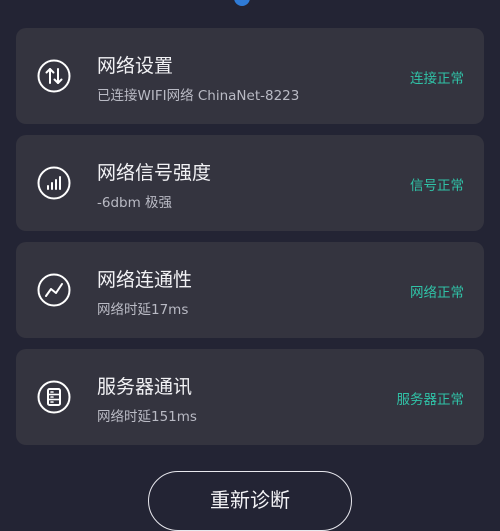  What do you see at coordinates (198, 96) in the screenshot?
I see `card-subtitle: 已连接WIFI网络 ChinaNet-8223` at bounding box center [198, 96].